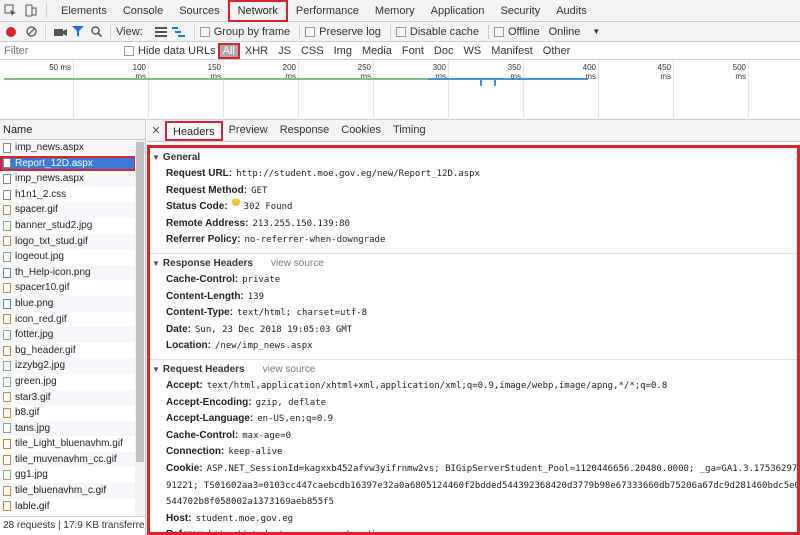 This screenshot has width=800, height=535. Describe the element at coordinates (377, 51) in the screenshot. I see `filter-type-media: Media` at that location.